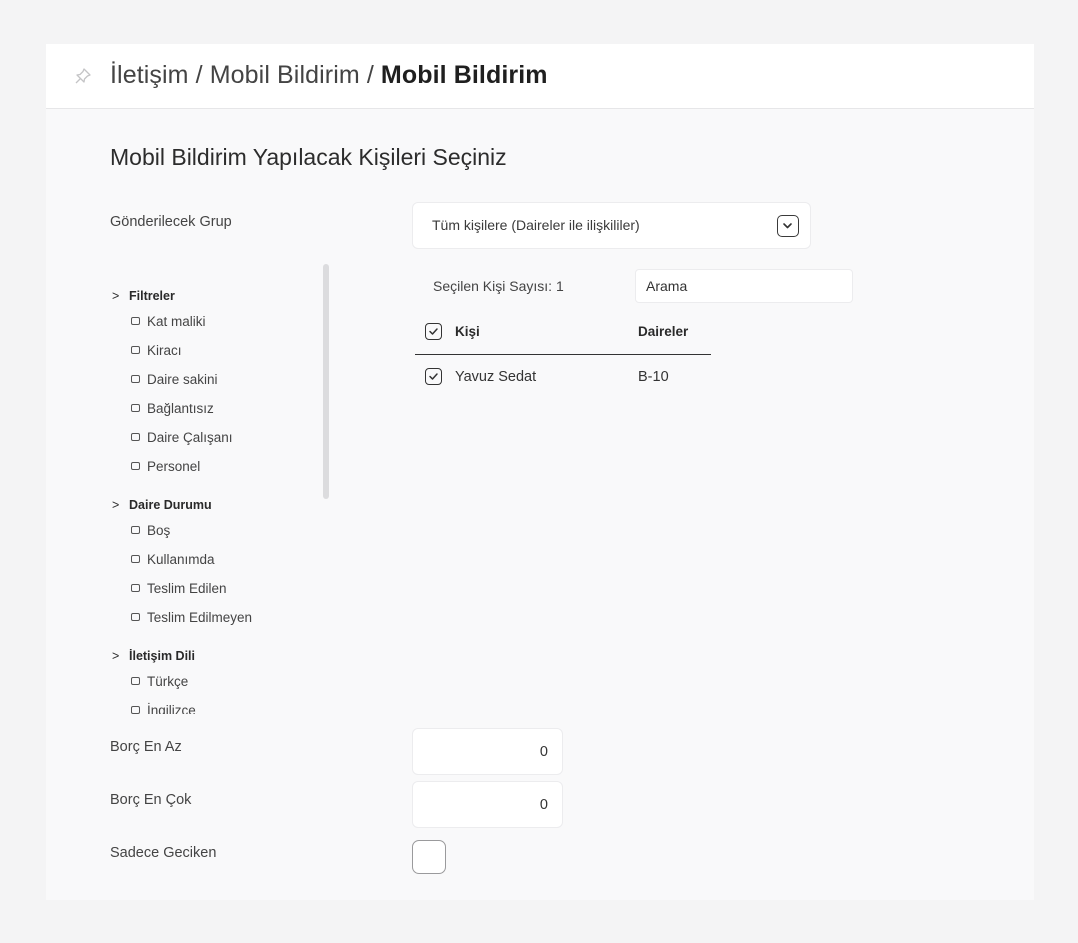  I want to click on row-checkbox, so click(433, 376).